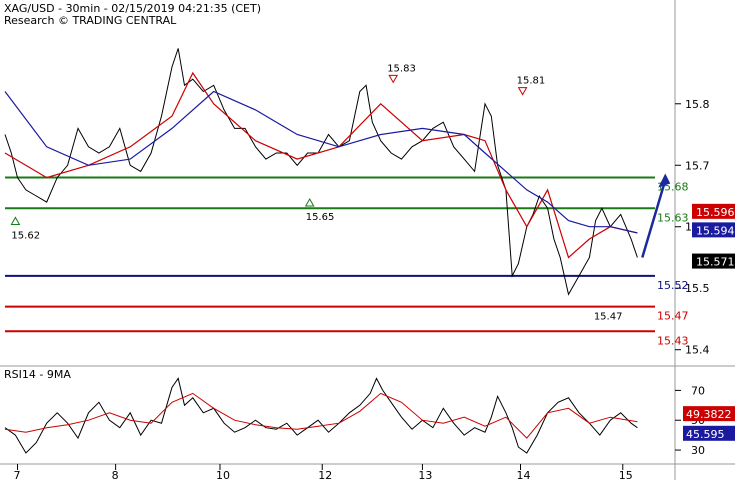 Image resolution: width=735 pixels, height=480 pixels. What do you see at coordinates (320, 217) in the screenshot?
I see `low-marker-label: 15.65` at bounding box center [320, 217].